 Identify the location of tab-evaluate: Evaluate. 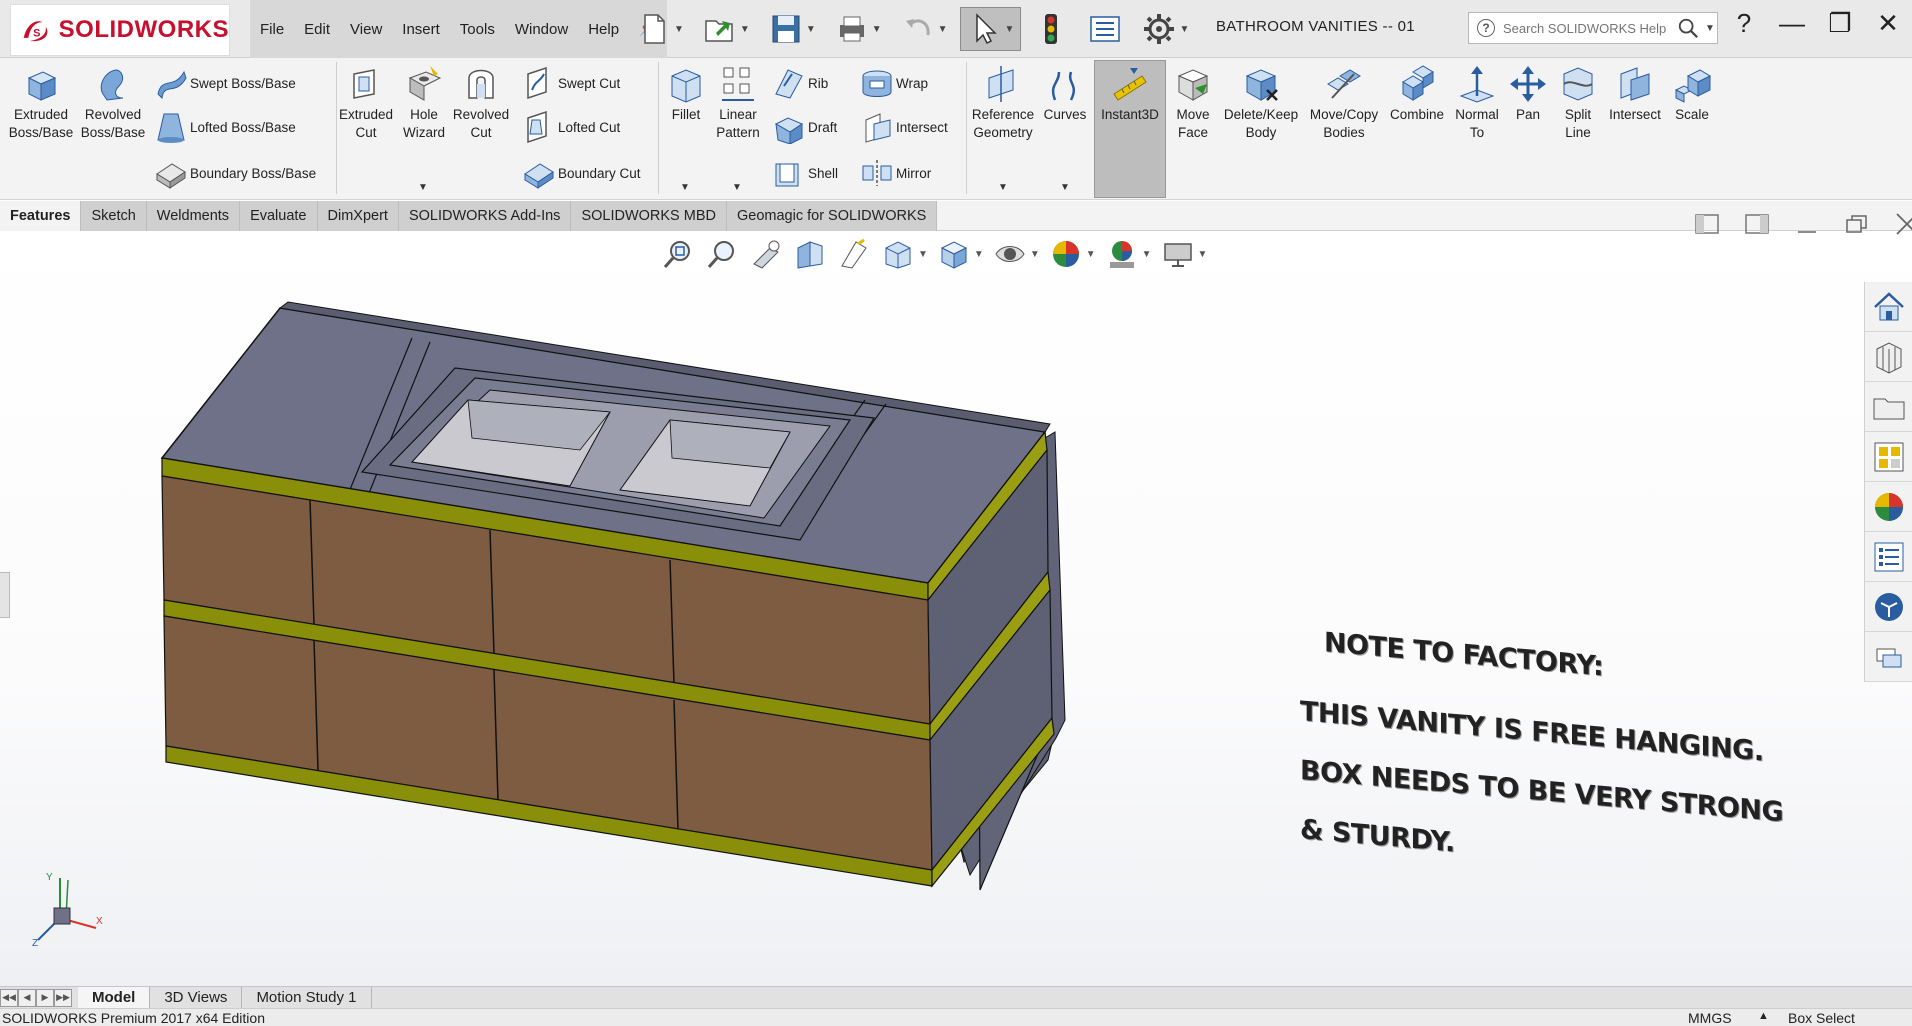
(279, 216).